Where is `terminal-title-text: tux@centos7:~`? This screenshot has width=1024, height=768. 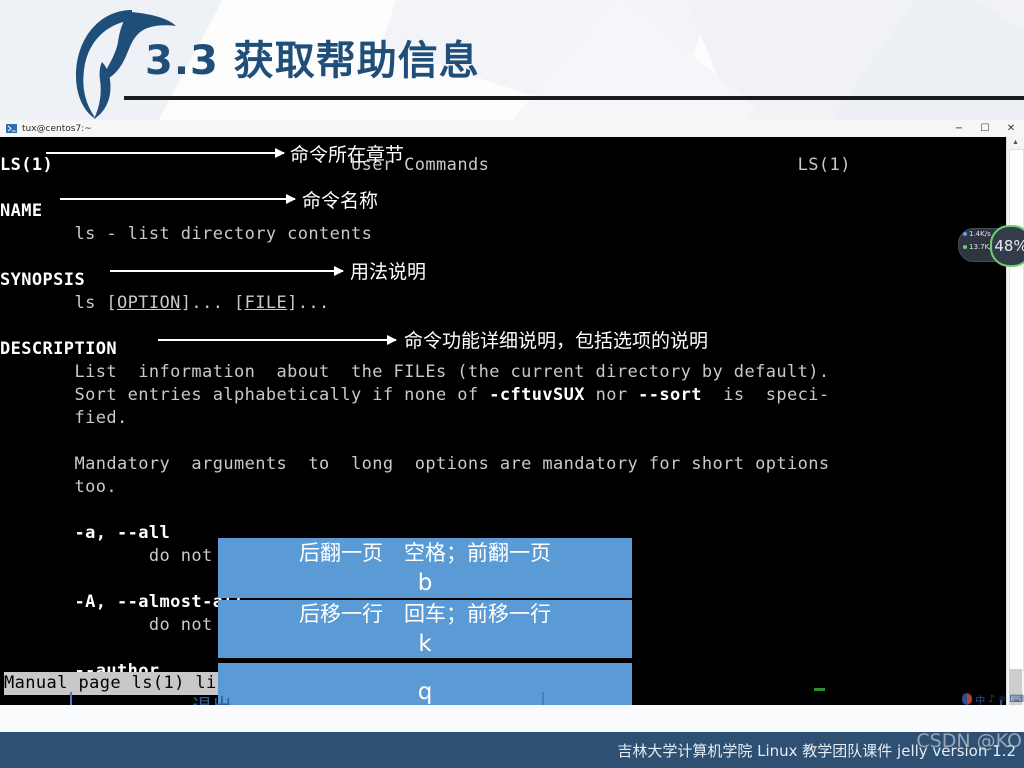
terminal-title-text: tux@centos7:~ is located at coordinates (57, 128).